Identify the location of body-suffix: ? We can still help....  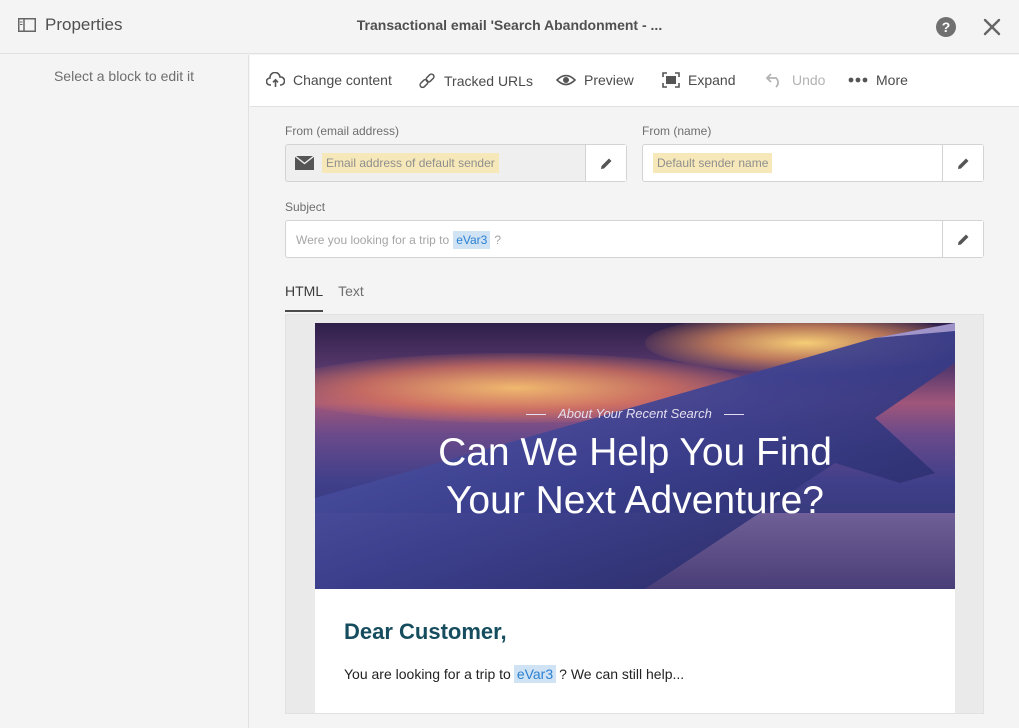
(622, 674).